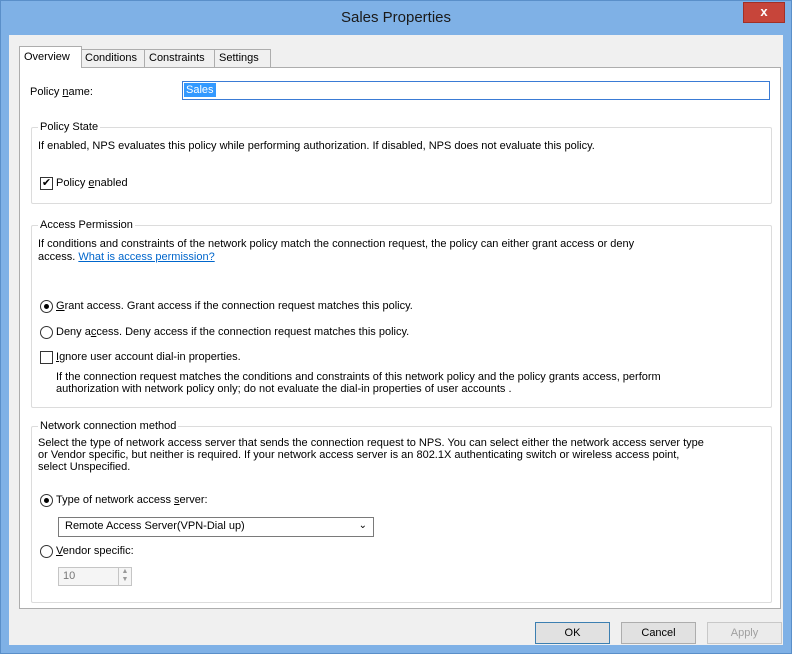 The height and width of the screenshot is (654, 792). I want to click on spinner-buttons: ▲ ▼, so click(124, 576).